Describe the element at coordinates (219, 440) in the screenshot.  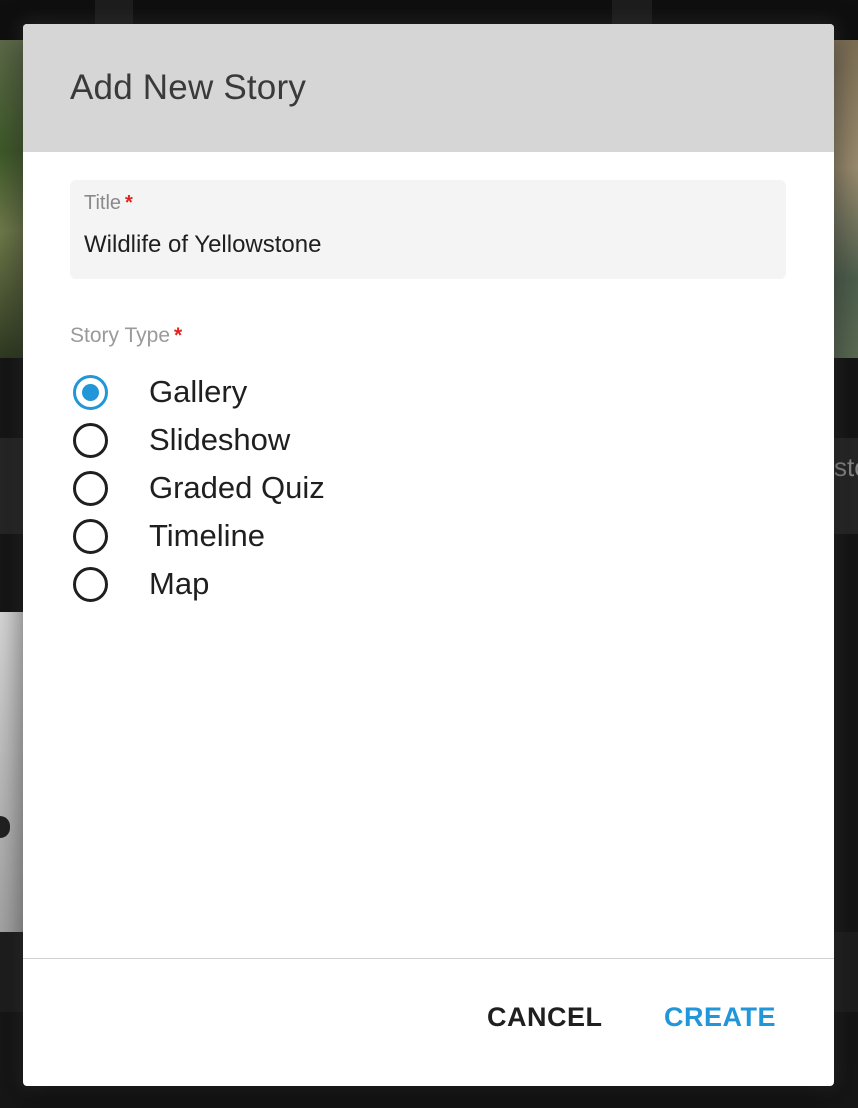
I see `radio-label: Slideshow` at that location.